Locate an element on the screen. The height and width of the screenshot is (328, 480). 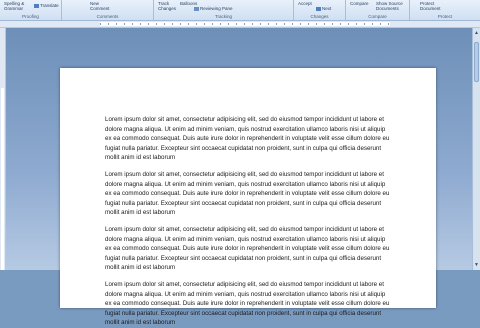
next-icon is located at coordinates (318, 8).